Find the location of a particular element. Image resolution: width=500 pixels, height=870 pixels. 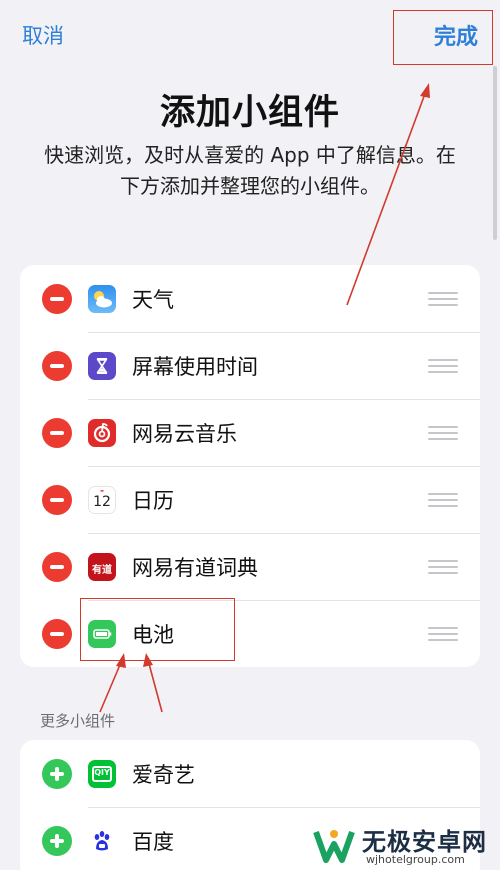

weather-icon is located at coordinates (102, 299).